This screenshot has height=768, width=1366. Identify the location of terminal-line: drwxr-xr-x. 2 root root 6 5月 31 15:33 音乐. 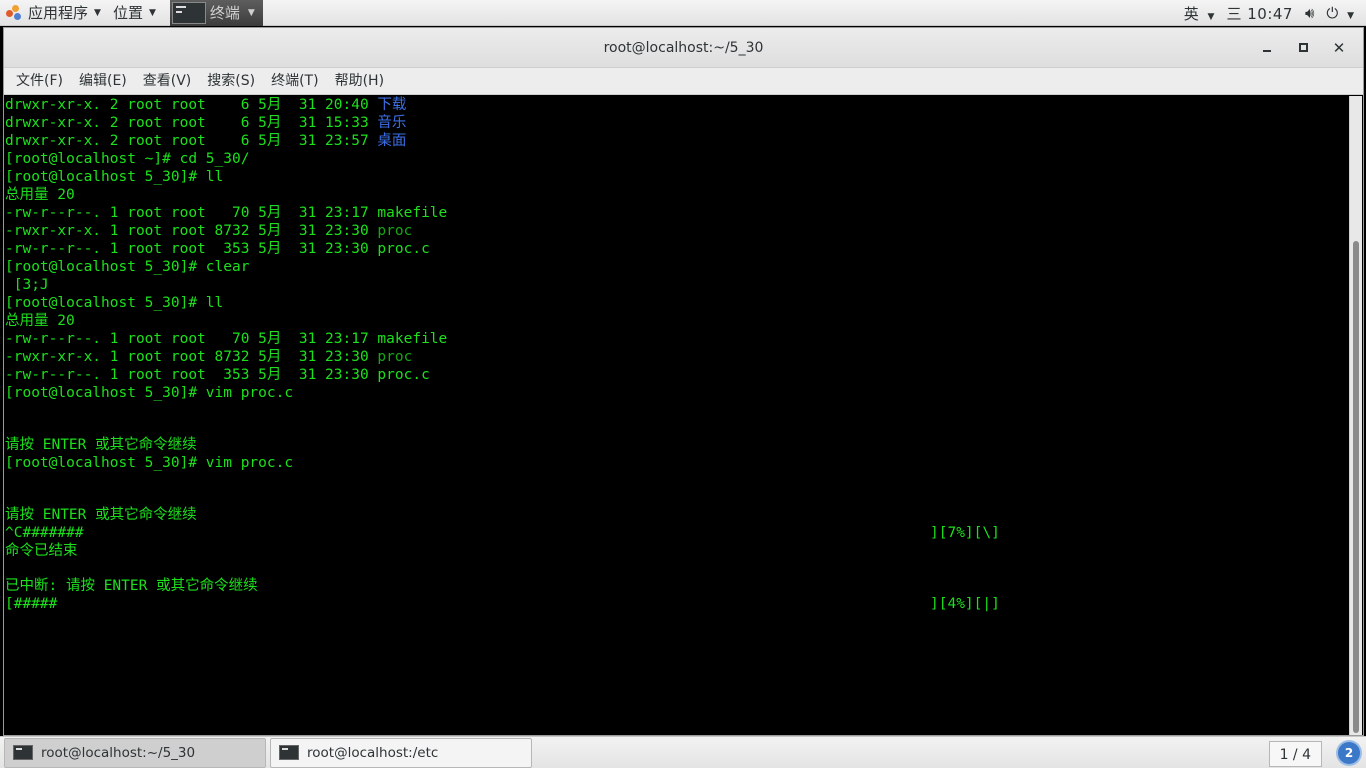
(677, 123).